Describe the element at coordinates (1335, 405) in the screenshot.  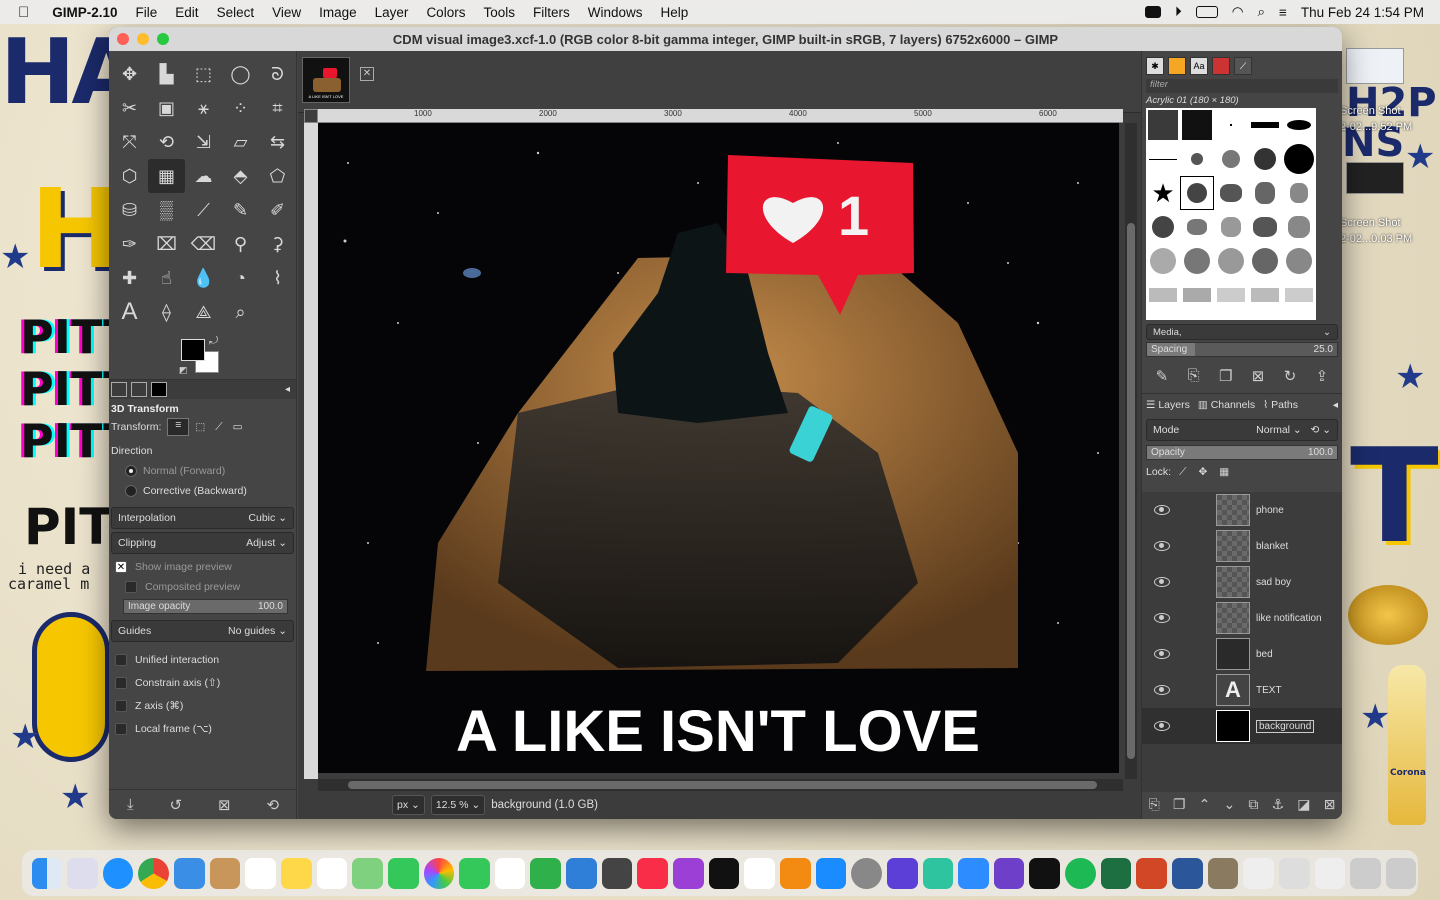
I see `panel-menu-icon: ◂` at that location.